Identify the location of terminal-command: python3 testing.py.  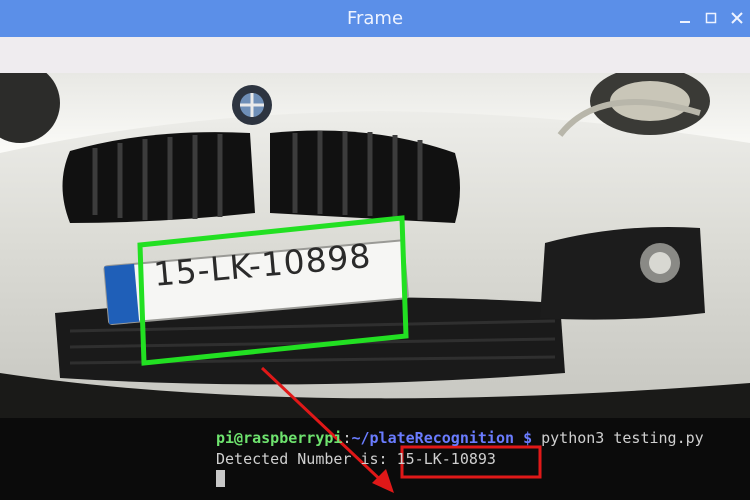
(618, 438).